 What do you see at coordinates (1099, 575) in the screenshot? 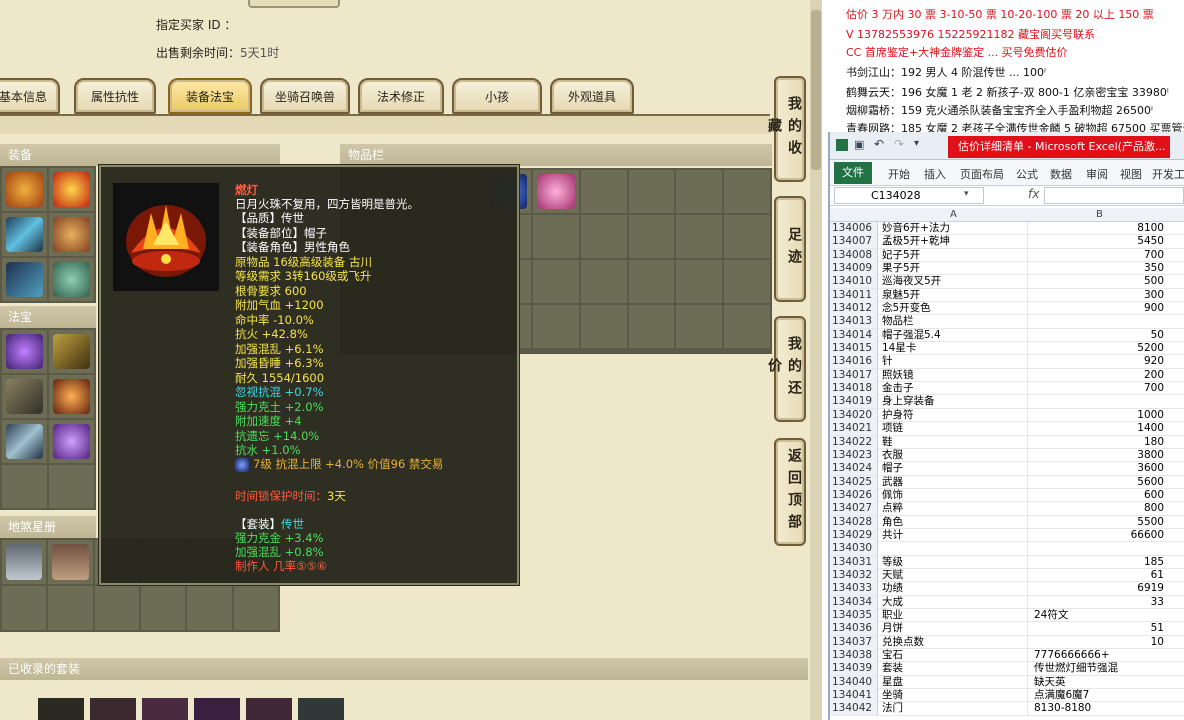
I see `cell-b: 61` at bounding box center [1099, 575].